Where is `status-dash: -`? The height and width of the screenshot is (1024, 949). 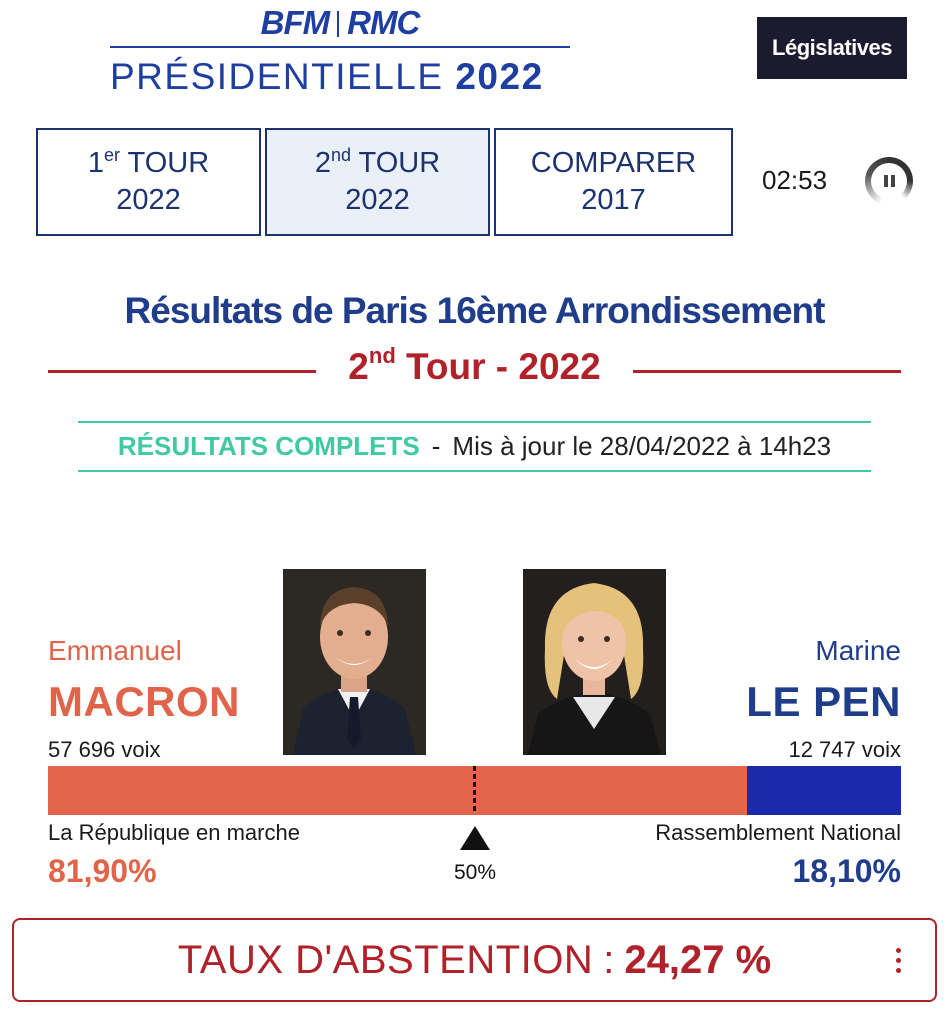 status-dash: - is located at coordinates (436, 446).